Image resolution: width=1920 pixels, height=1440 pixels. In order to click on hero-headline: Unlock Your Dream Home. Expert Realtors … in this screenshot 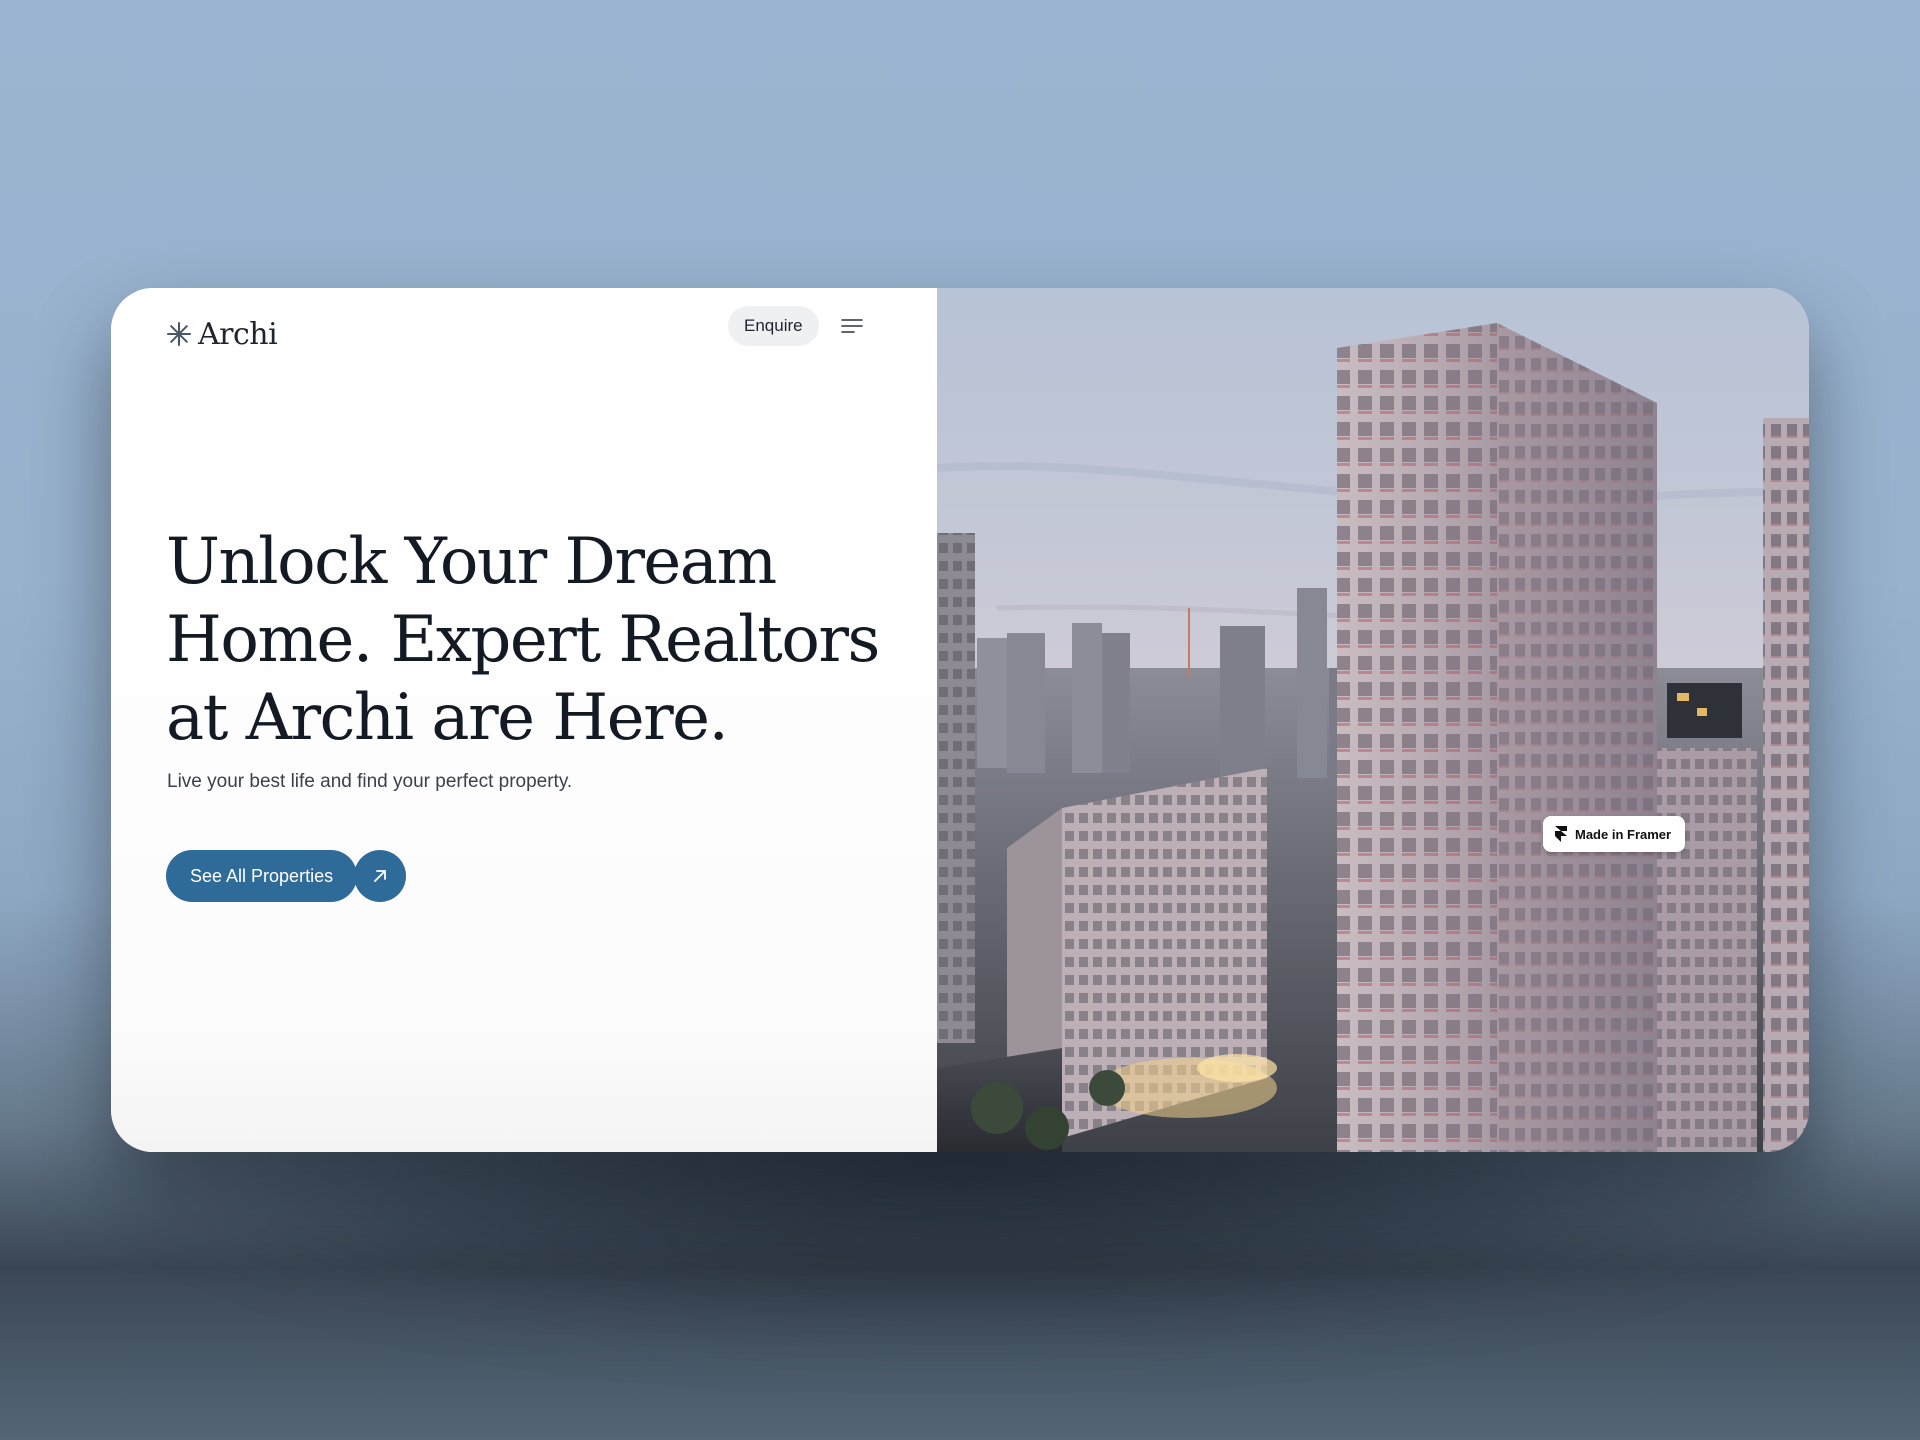, I will do `click(536, 640)`.